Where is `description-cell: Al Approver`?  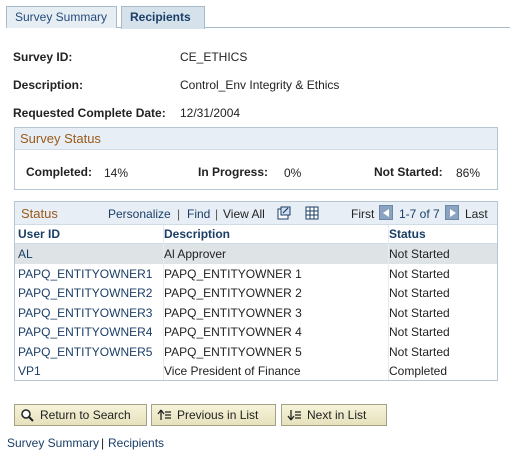 description-cell: Al Approver is located at coordinates (195, 254).